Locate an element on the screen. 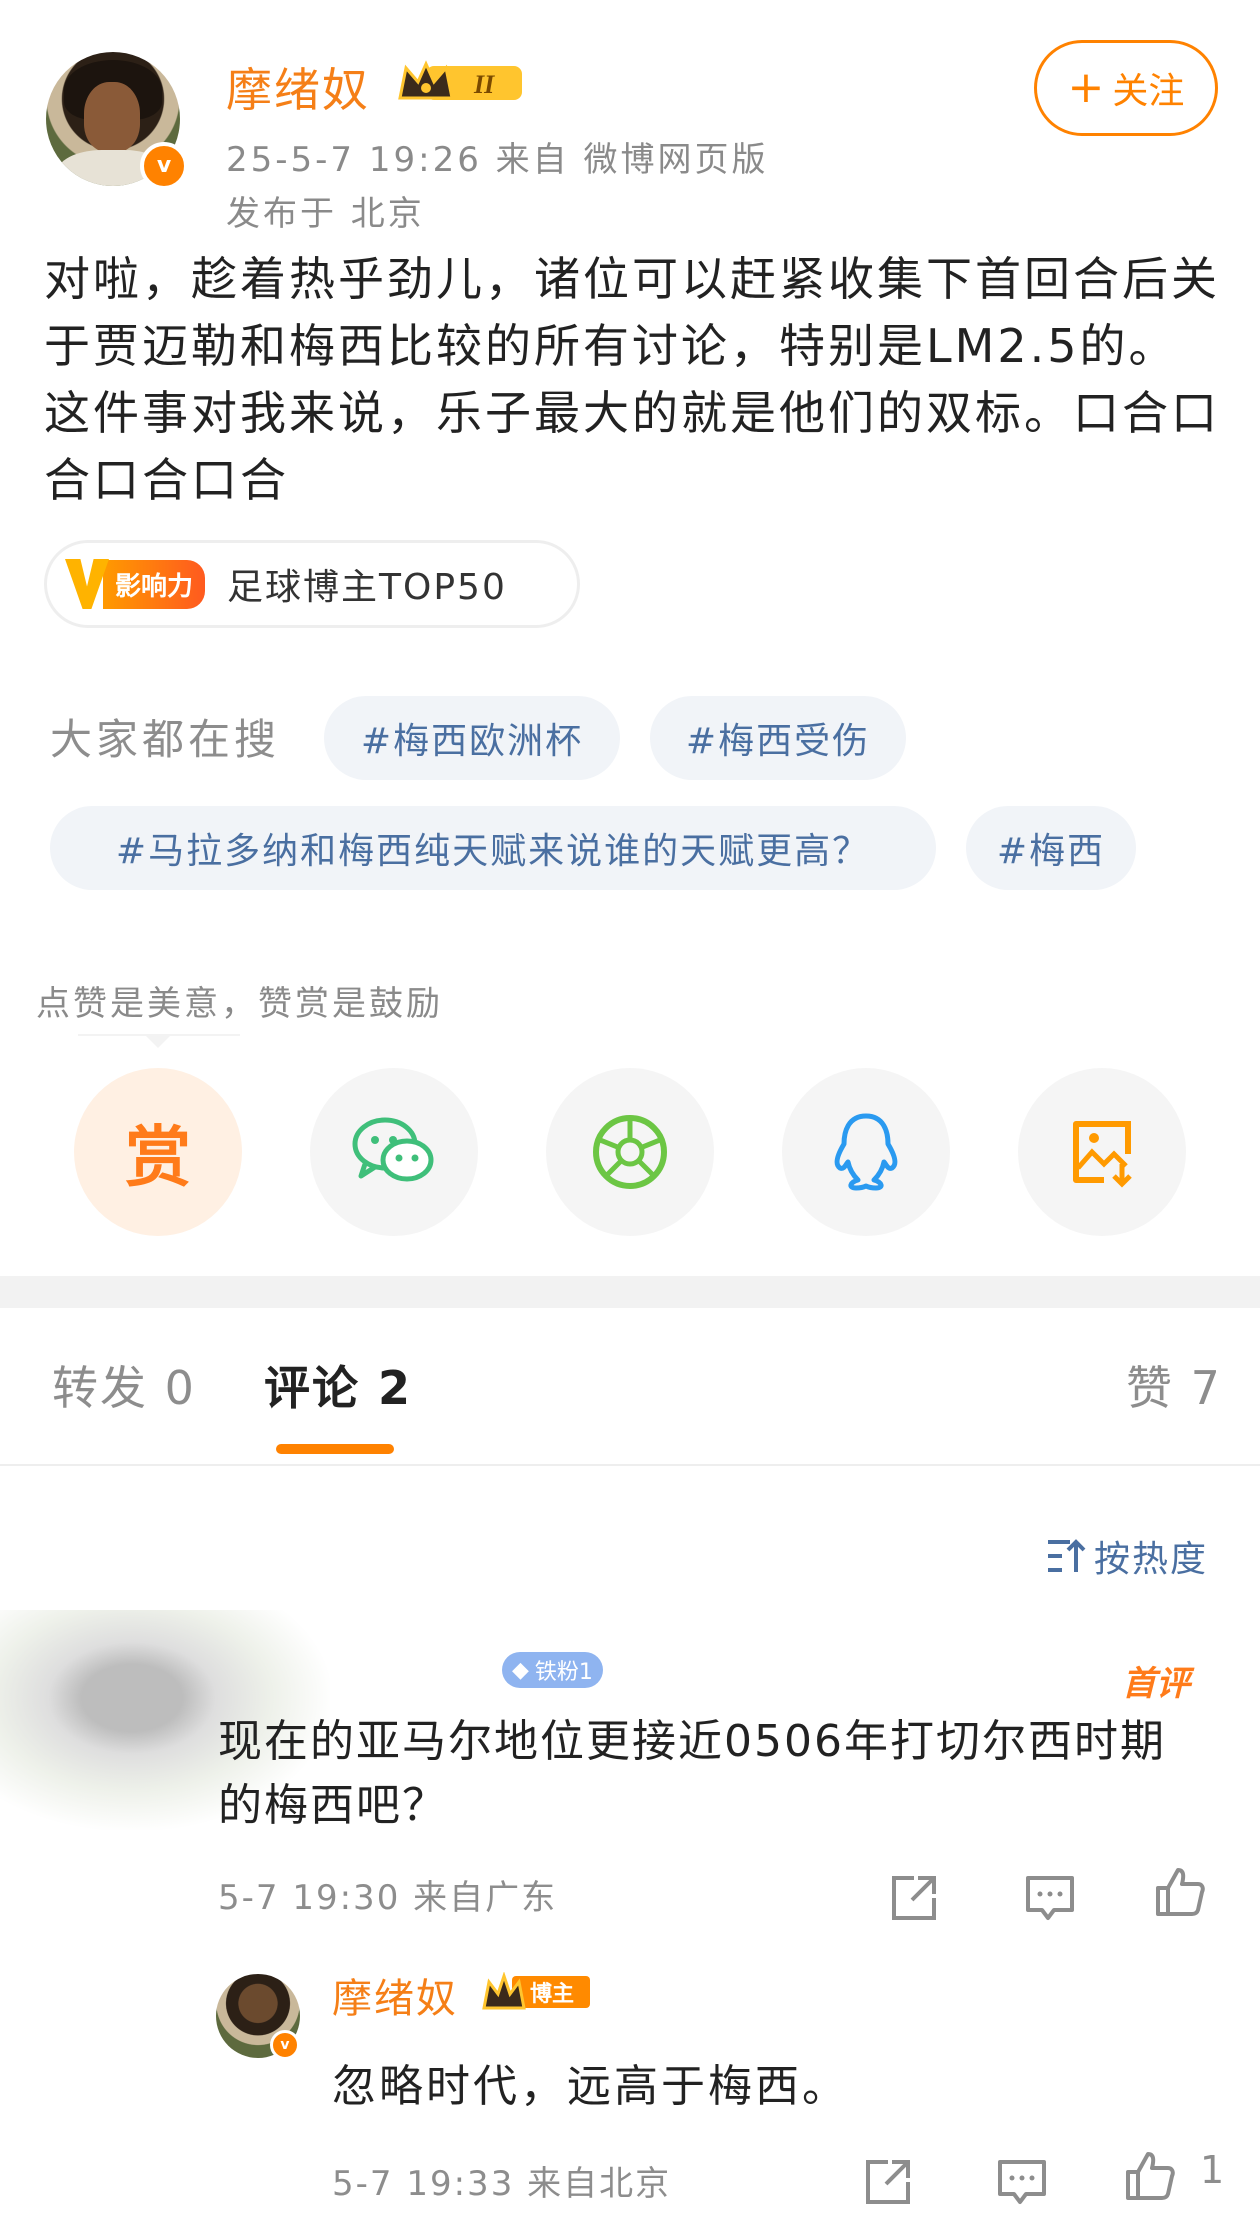 The height and width of the screenshot is (2236, 1260). tab-comment: 评论 2 is located at coordinates (338, 1385).